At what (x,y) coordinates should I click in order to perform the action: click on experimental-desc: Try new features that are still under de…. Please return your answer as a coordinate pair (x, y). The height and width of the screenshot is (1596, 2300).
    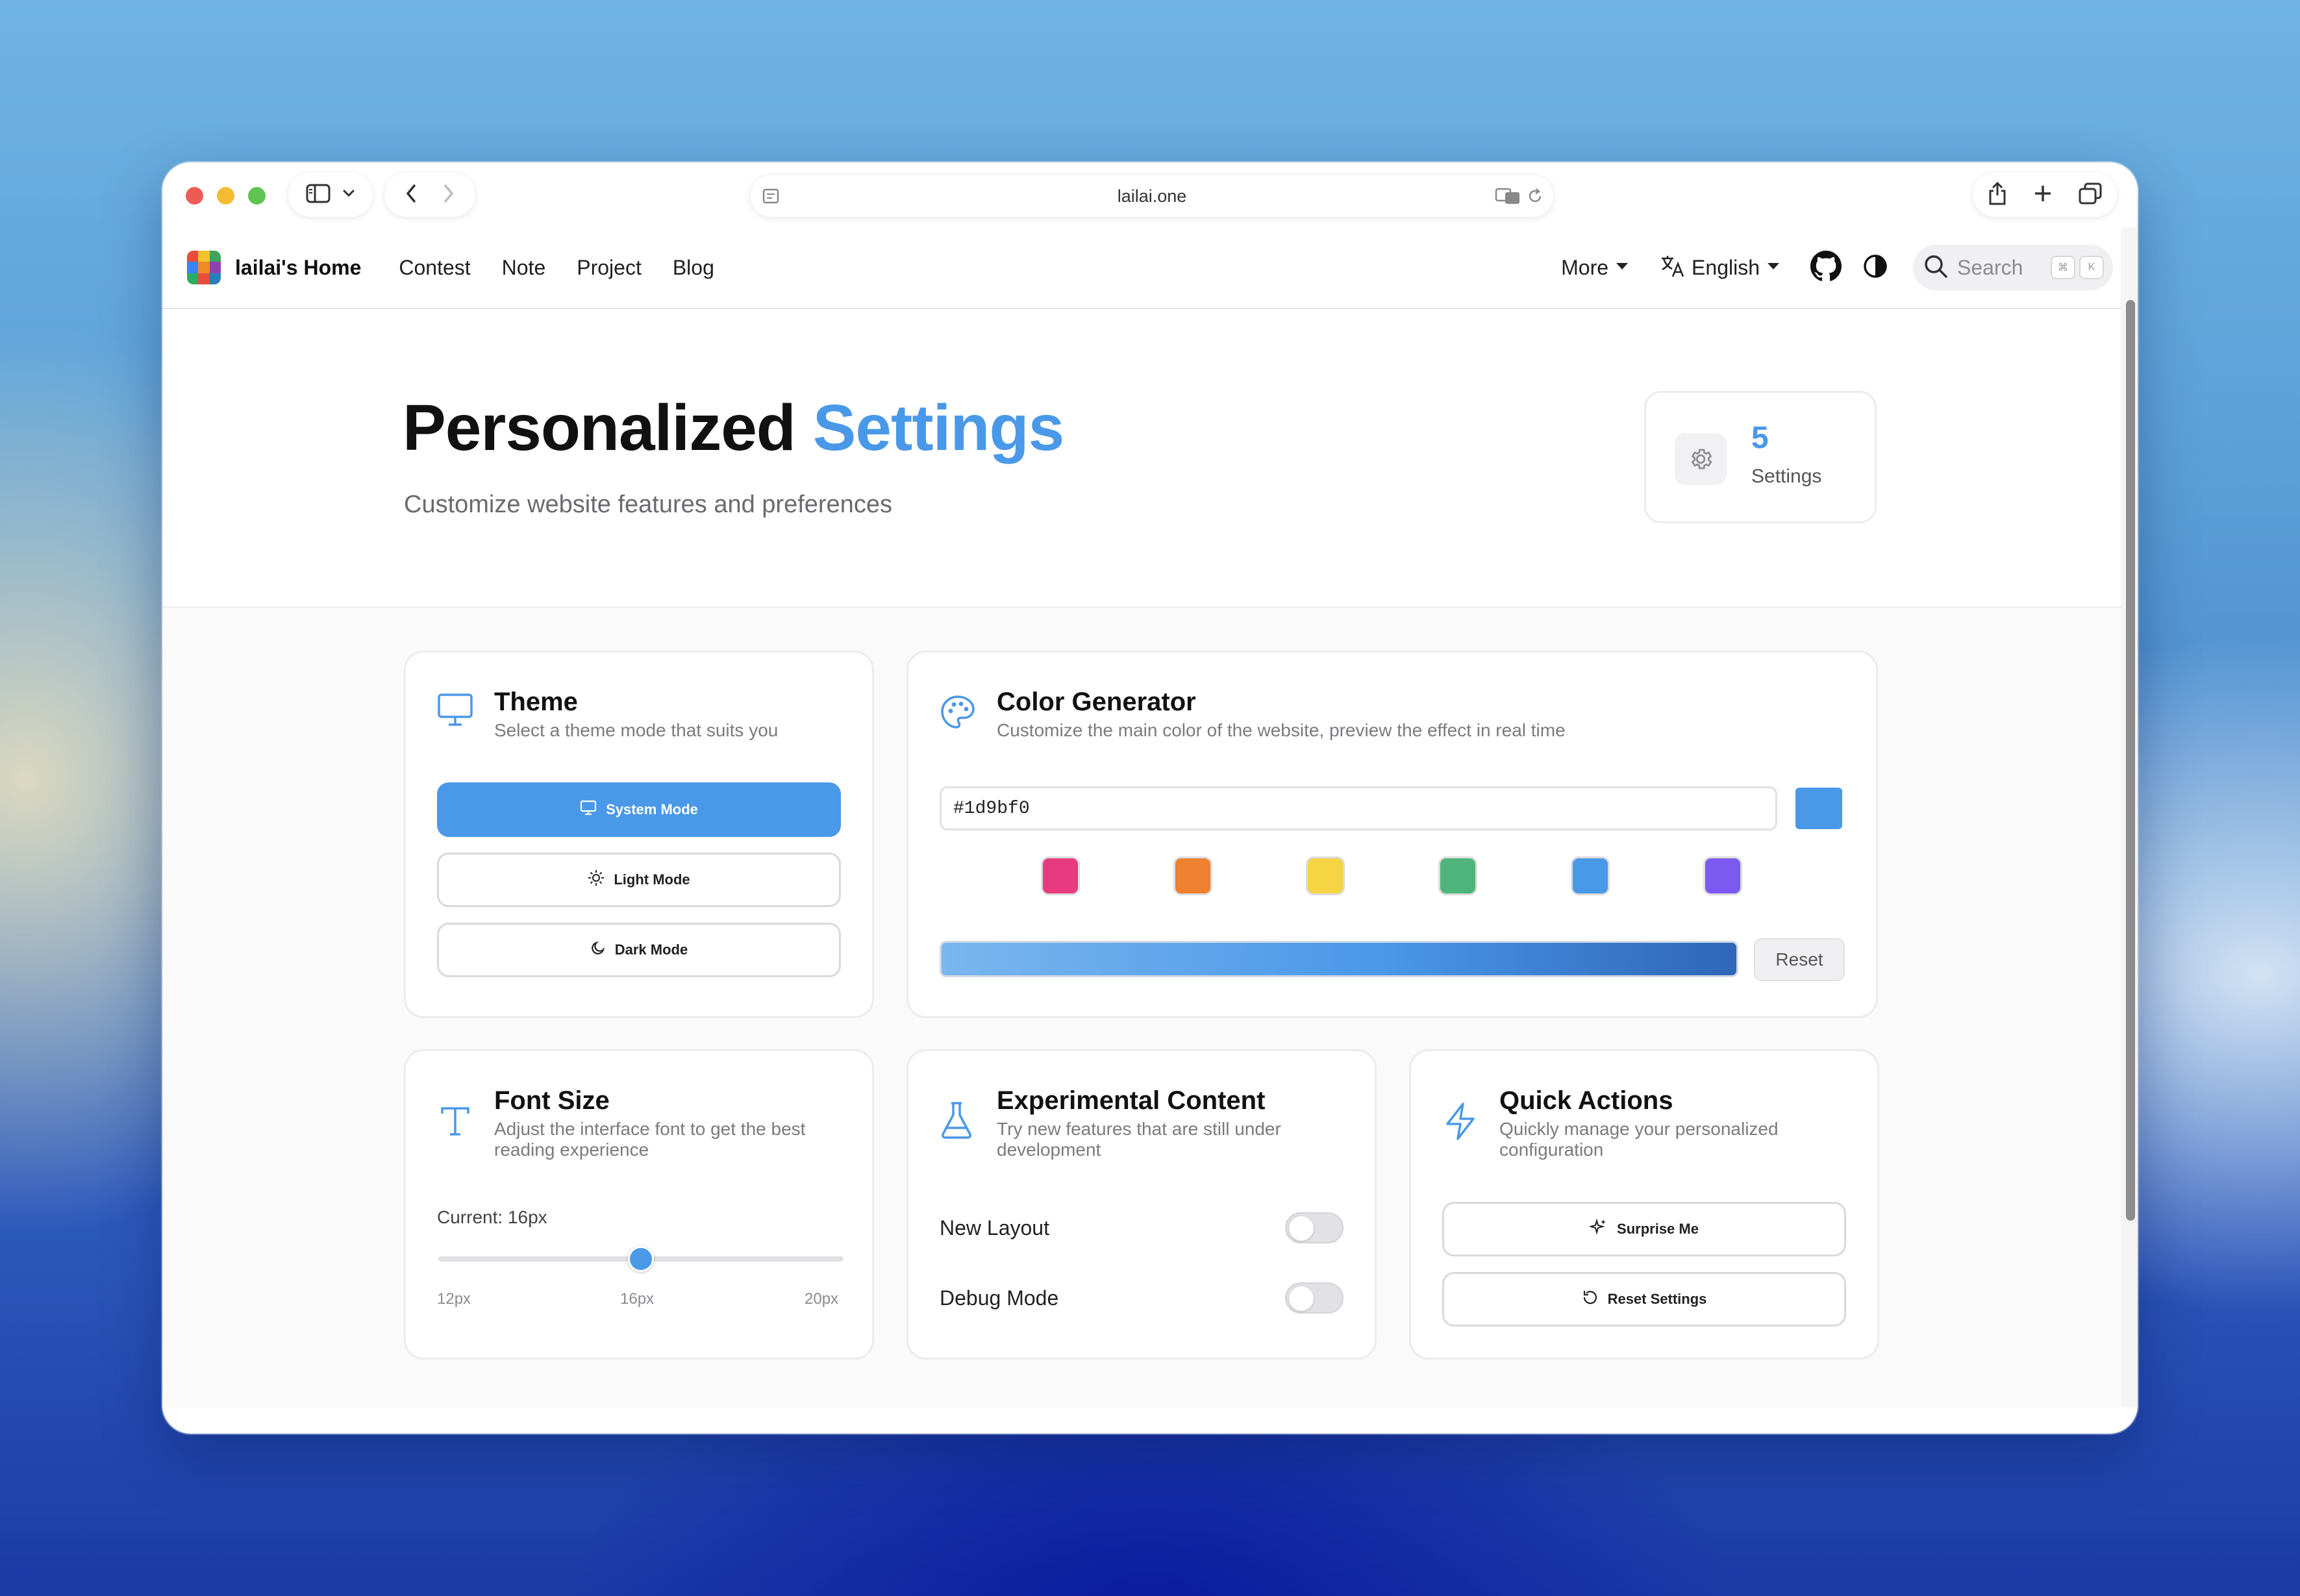
    Looking at the image, I should click on (1139, 1139).